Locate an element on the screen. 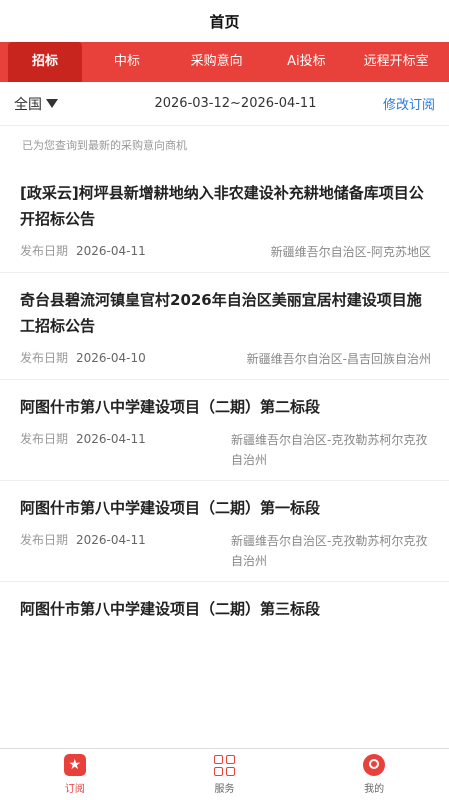 The image size is (449, 800). nav-label: 服务 is located at coordinates (224, 789).